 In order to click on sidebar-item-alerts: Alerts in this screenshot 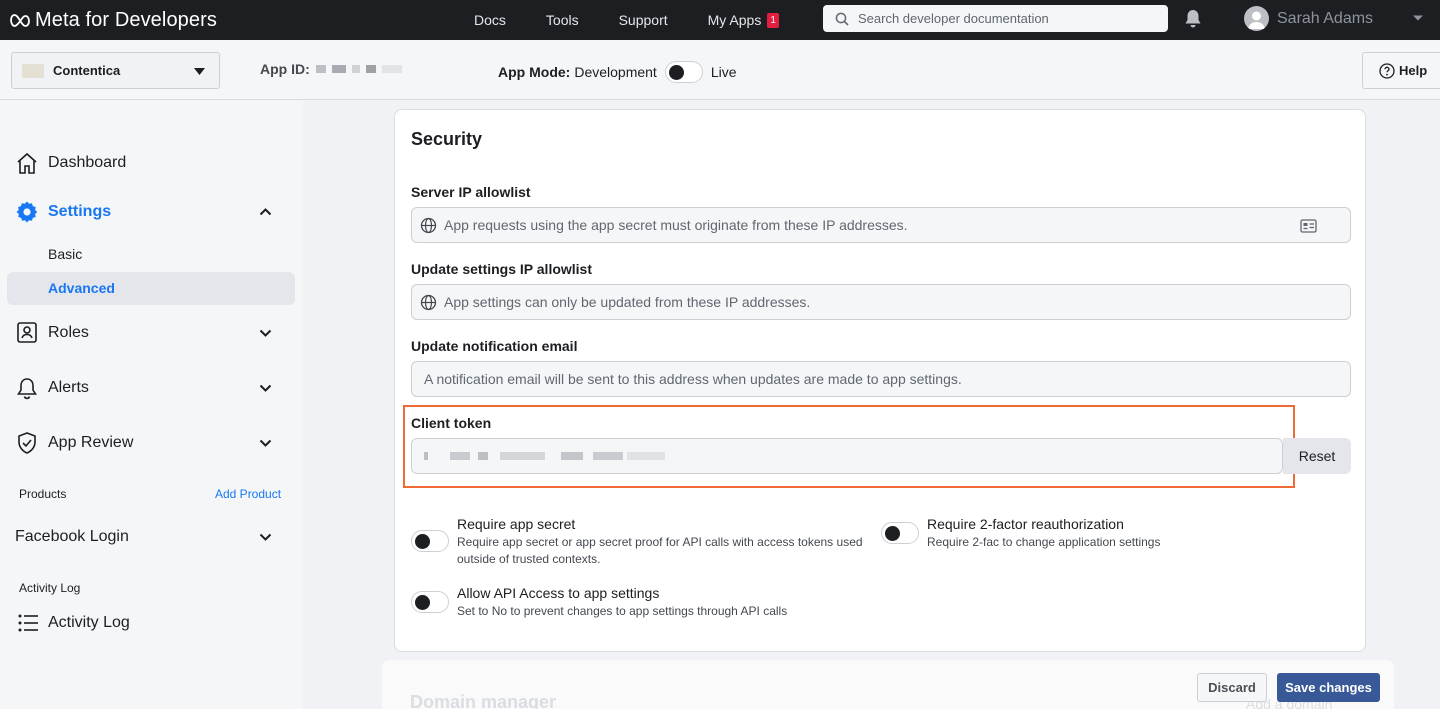, I will do `click(52, 388)`.